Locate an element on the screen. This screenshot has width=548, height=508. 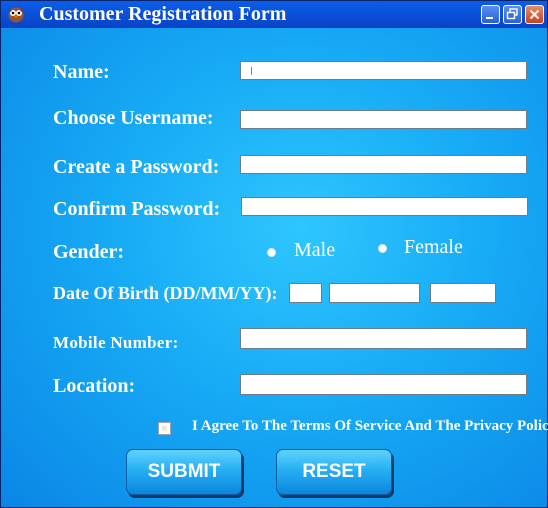
username-input is located at coordinates (383, 119).